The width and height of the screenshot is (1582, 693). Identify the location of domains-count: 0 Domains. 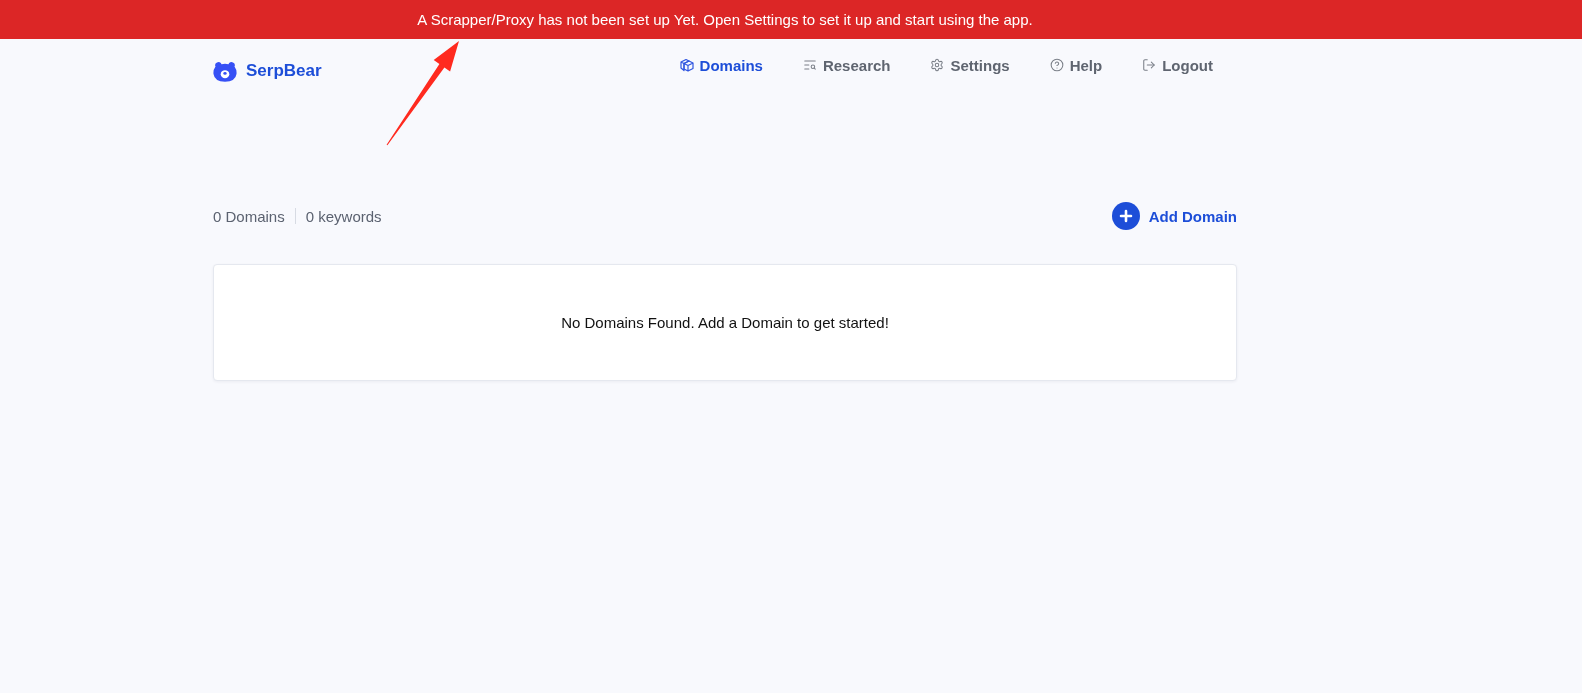
(249, 216).